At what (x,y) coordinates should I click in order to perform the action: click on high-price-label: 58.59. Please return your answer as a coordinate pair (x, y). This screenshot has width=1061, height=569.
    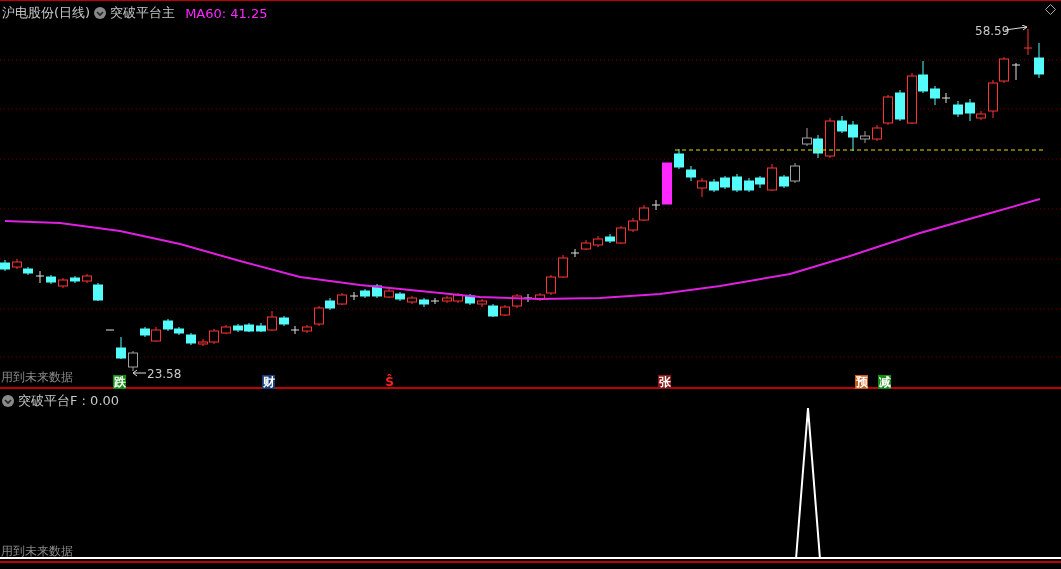
    Looking at the image, I should click on (992, 31).